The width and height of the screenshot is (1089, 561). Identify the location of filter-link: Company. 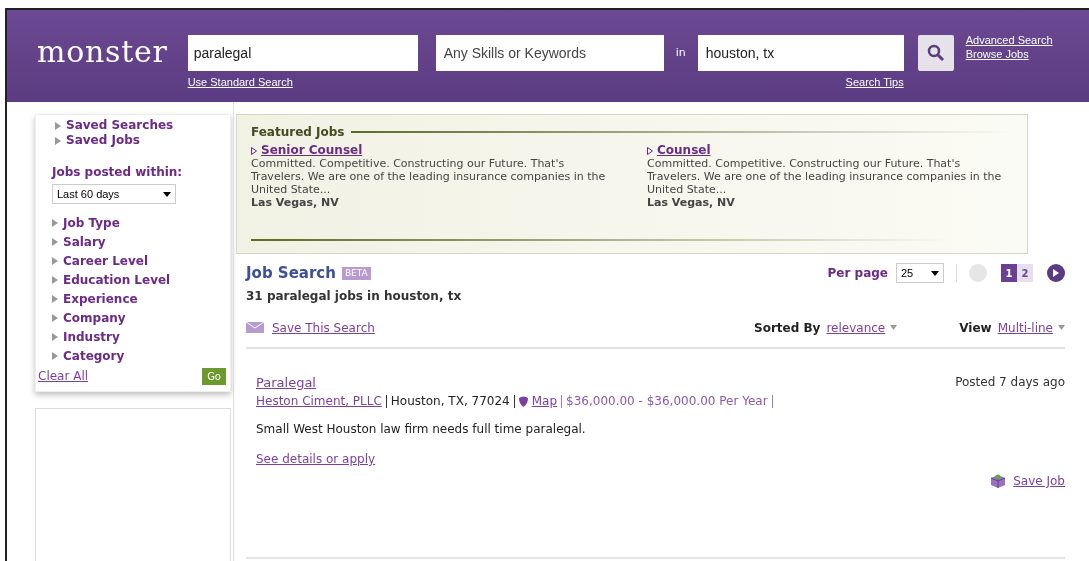
(94, 317).